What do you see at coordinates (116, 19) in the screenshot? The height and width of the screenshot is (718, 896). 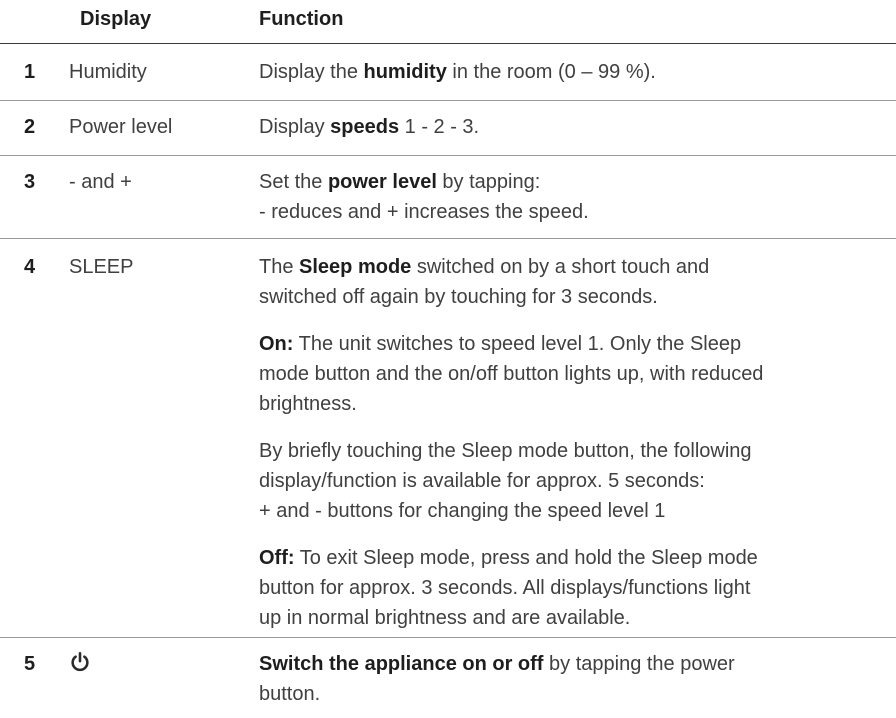 I see `header-display: Display` at bounding box center [116, 19].